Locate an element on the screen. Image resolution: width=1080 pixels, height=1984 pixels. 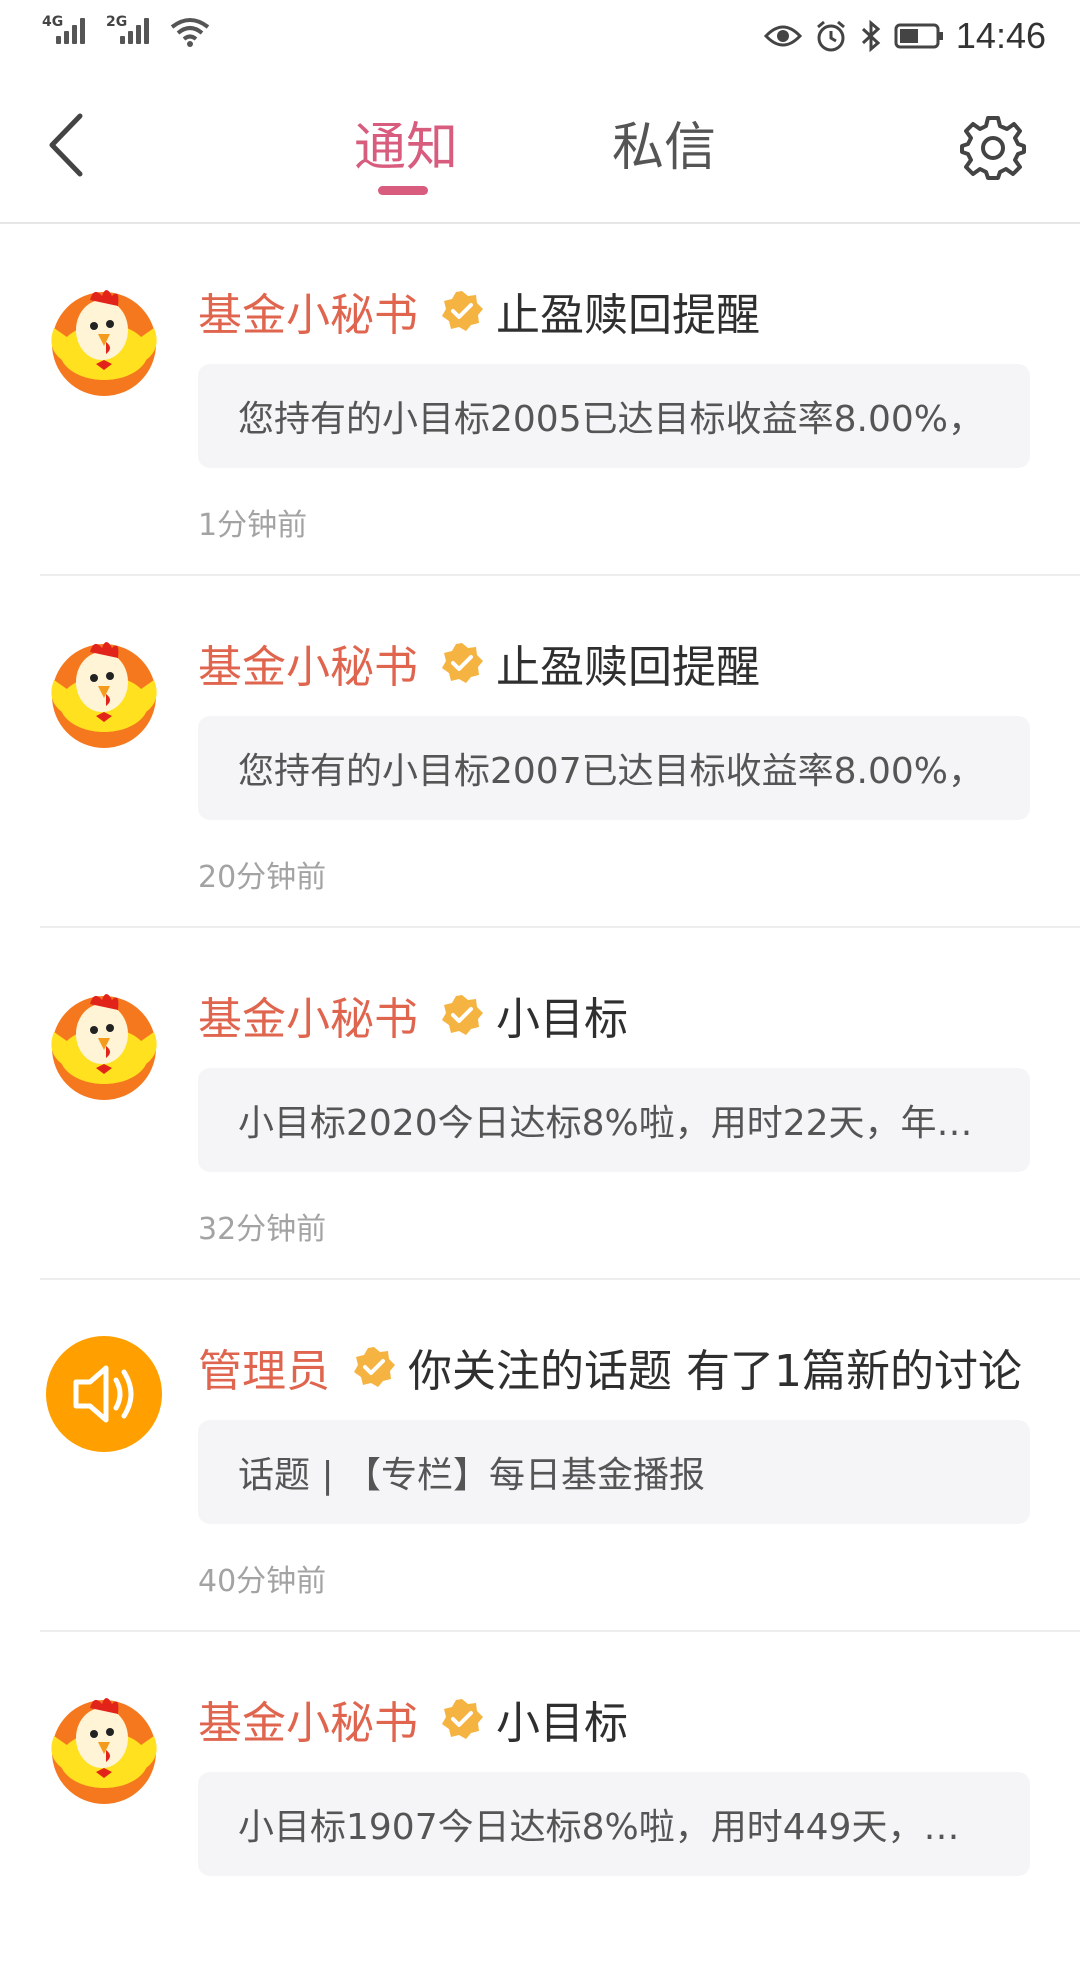
notification-time: 20分钟前 is located at coordinates (262, 877).